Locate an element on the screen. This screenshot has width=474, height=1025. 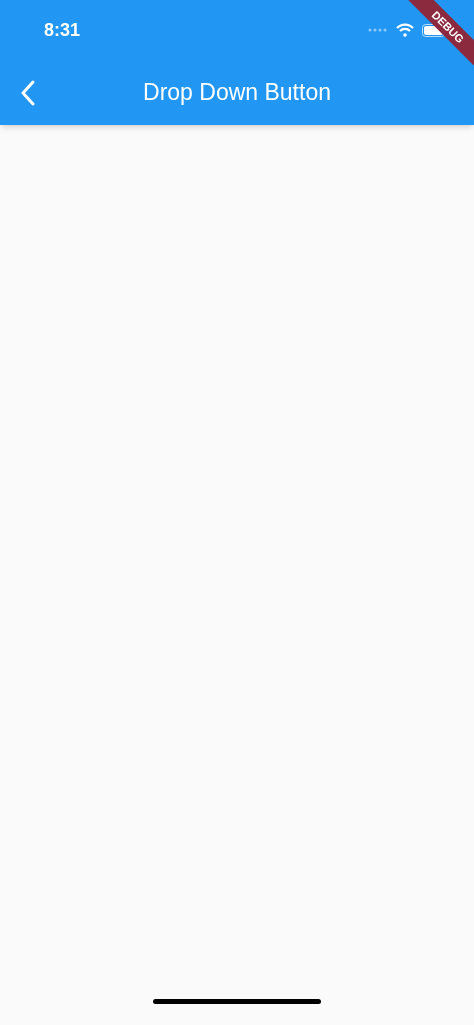
signal-icon is located at coordinates (378, 30).